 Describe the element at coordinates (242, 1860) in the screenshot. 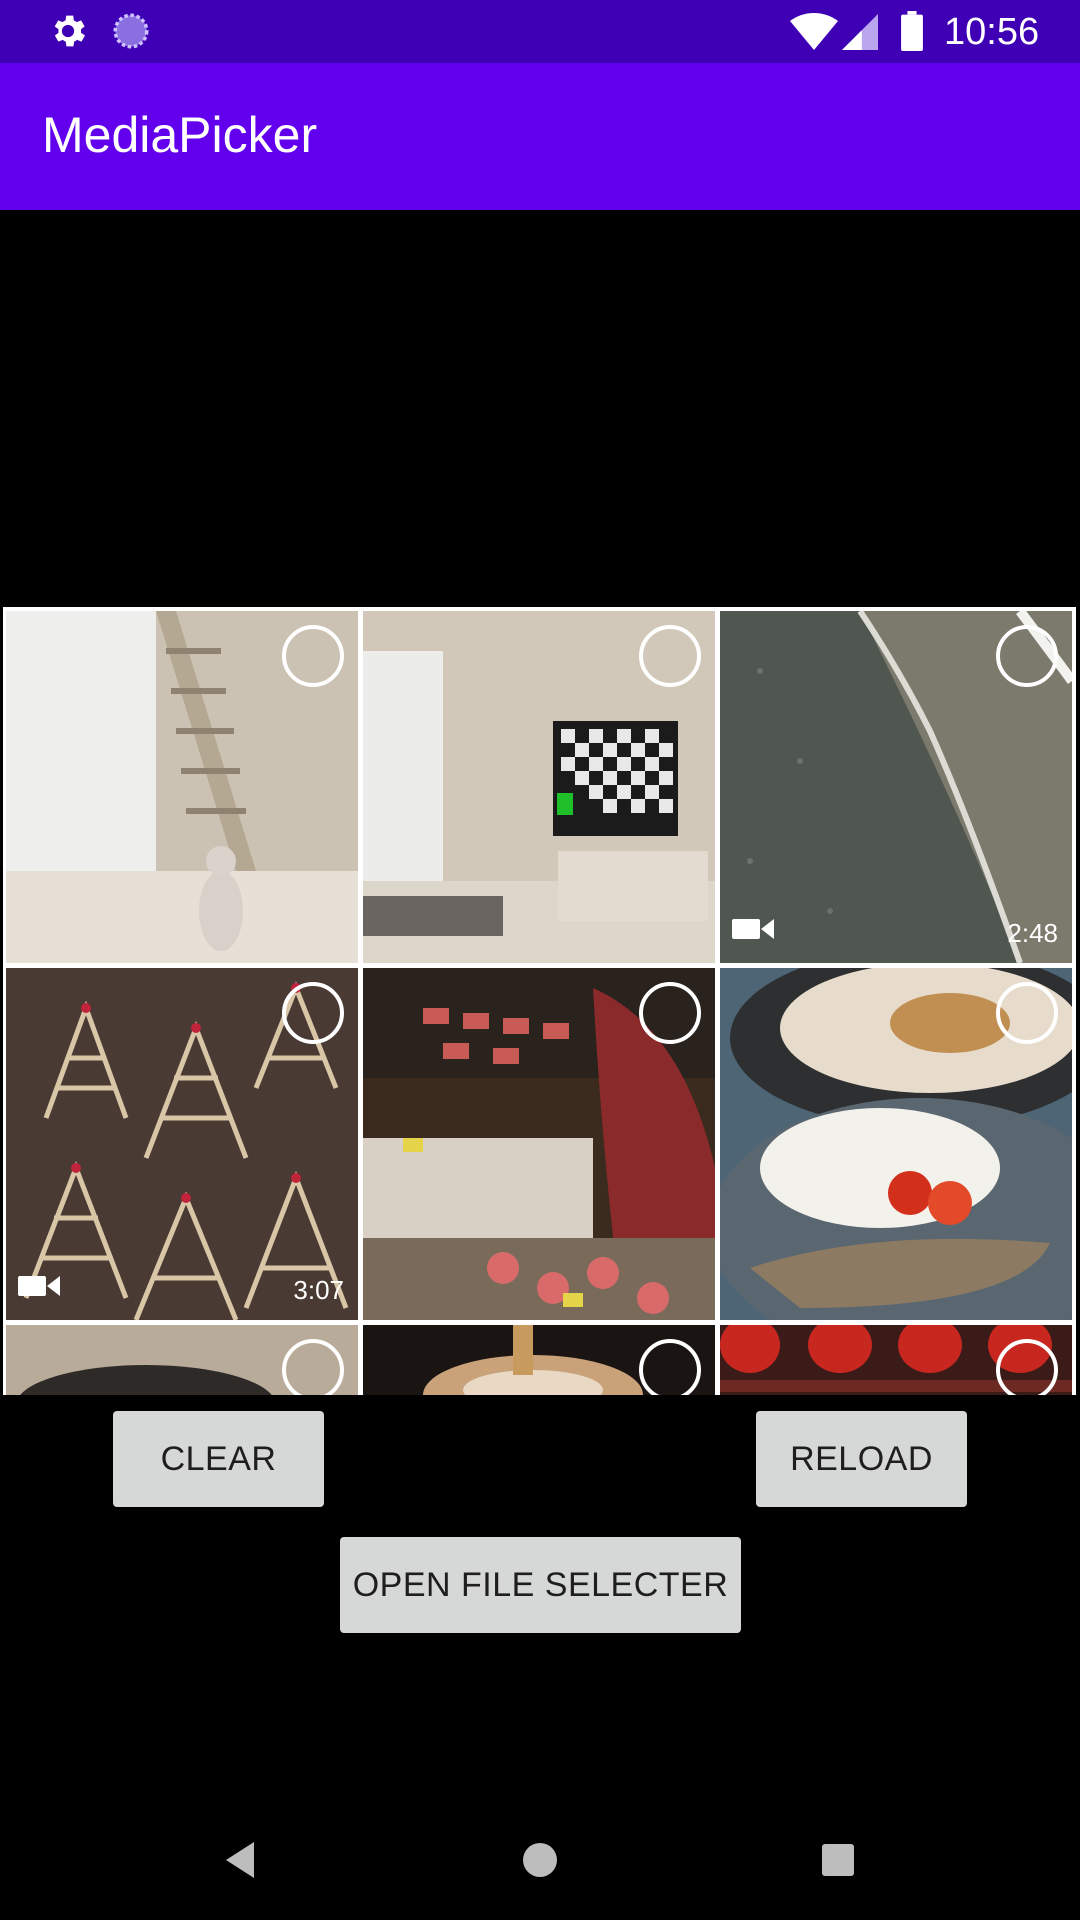

I see `back-icon` at that location.